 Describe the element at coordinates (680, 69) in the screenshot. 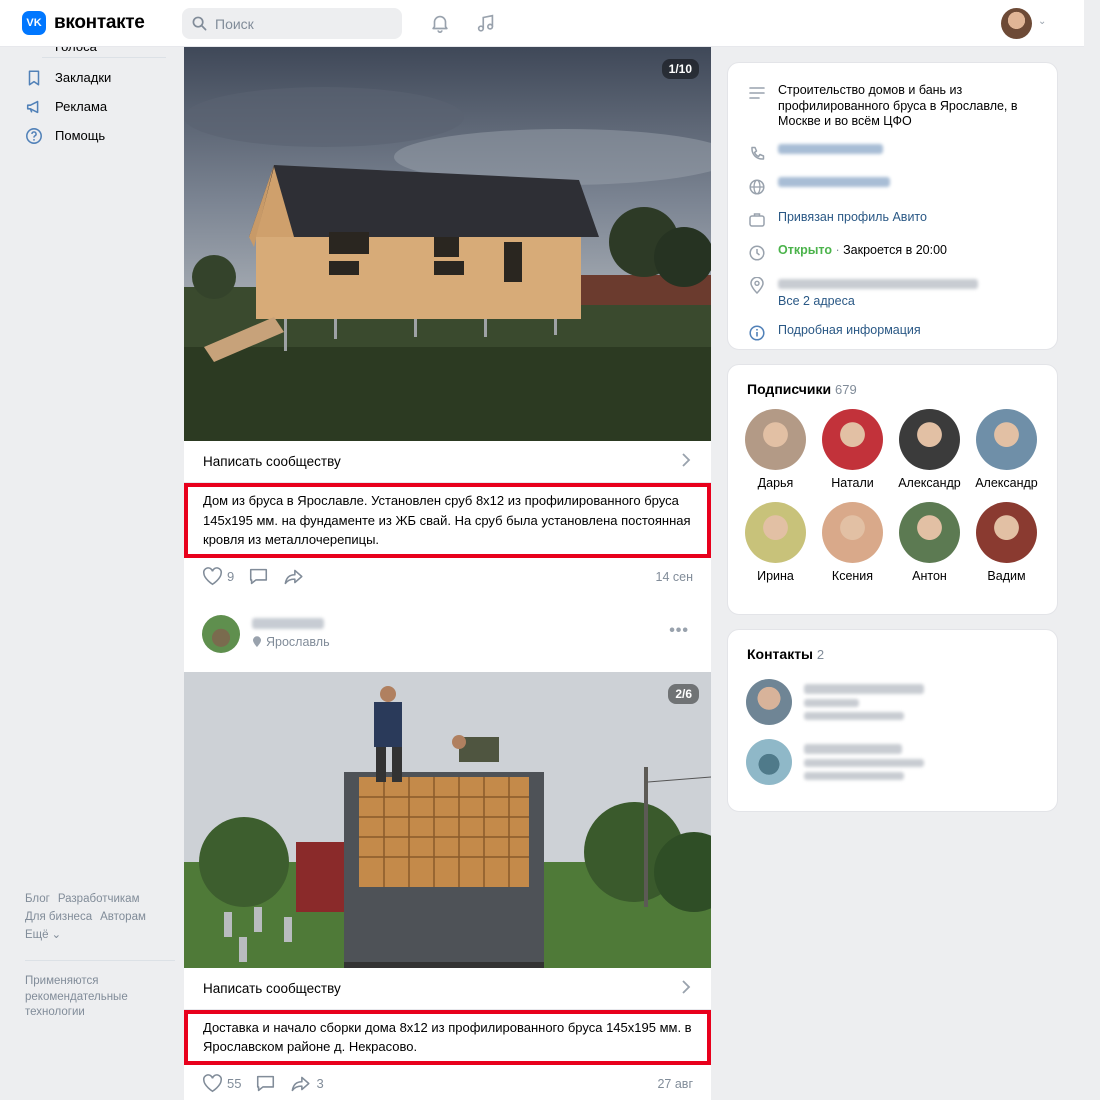

I see `photo-counter: 1/10` at that location.